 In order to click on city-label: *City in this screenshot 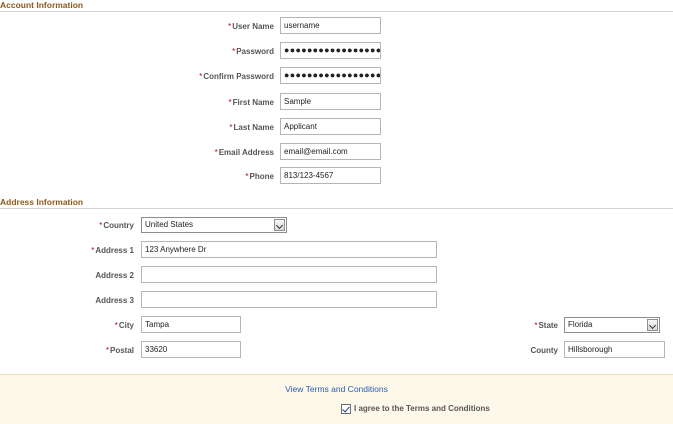, I will do `click(124, 325)`.